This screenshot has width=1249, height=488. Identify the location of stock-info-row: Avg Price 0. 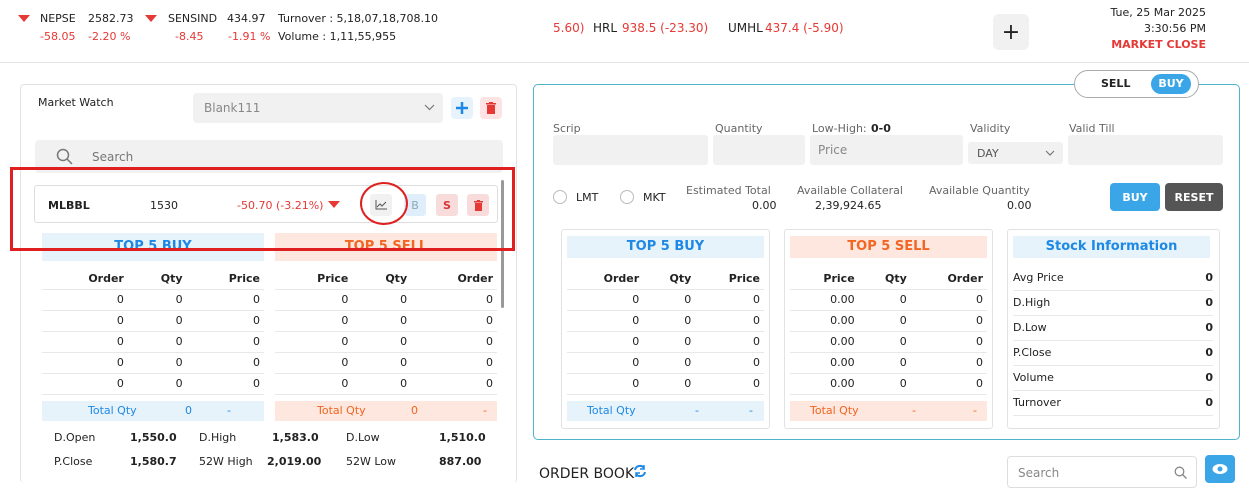
(1113, 278).